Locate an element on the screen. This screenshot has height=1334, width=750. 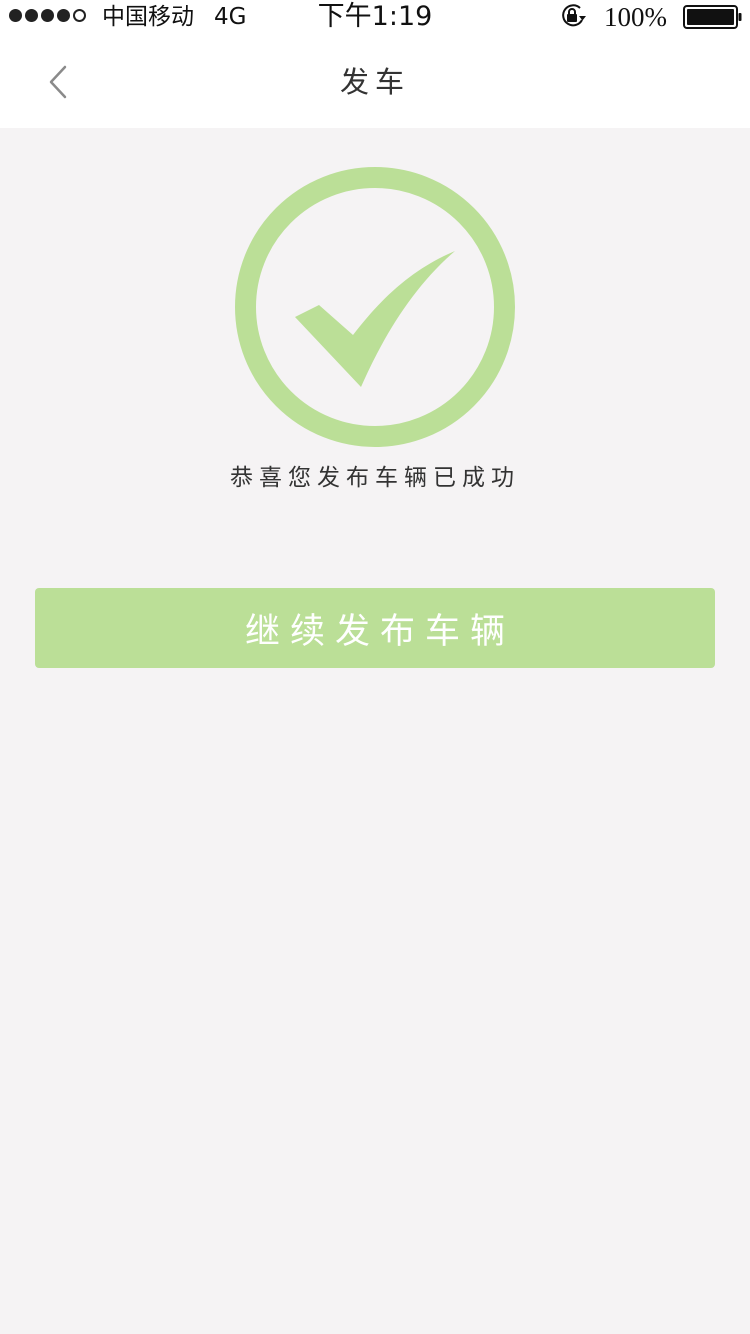
success-message: 恭喜您发布车辆已成功 is located at coordinates (375, 478).